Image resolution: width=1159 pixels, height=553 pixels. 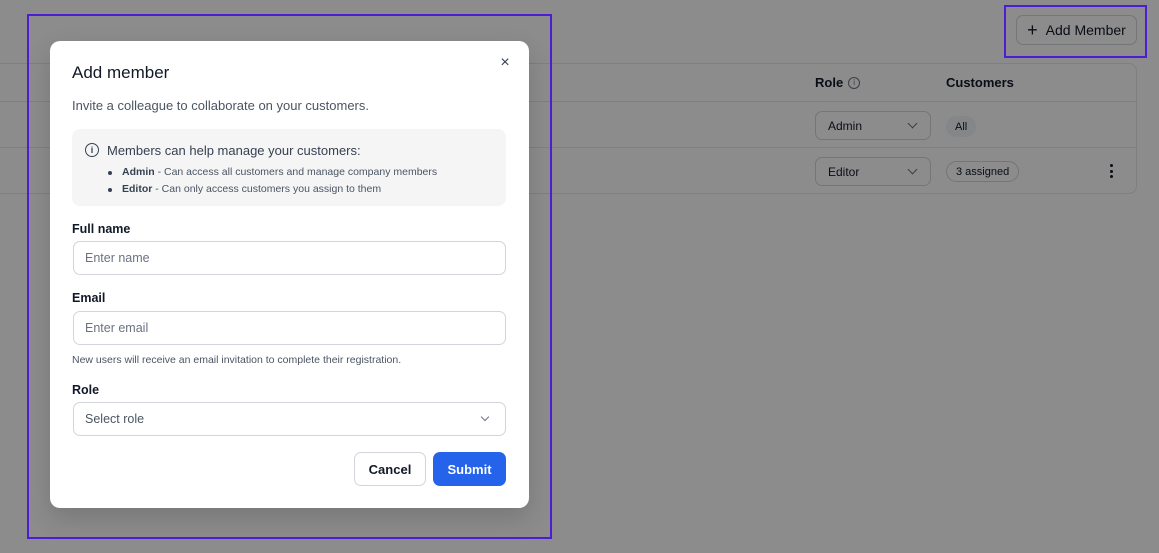 What do you see at coordinates (505, 63) in the screenshot?
I see `close-icon: ×` at bounding box center [505, 63].